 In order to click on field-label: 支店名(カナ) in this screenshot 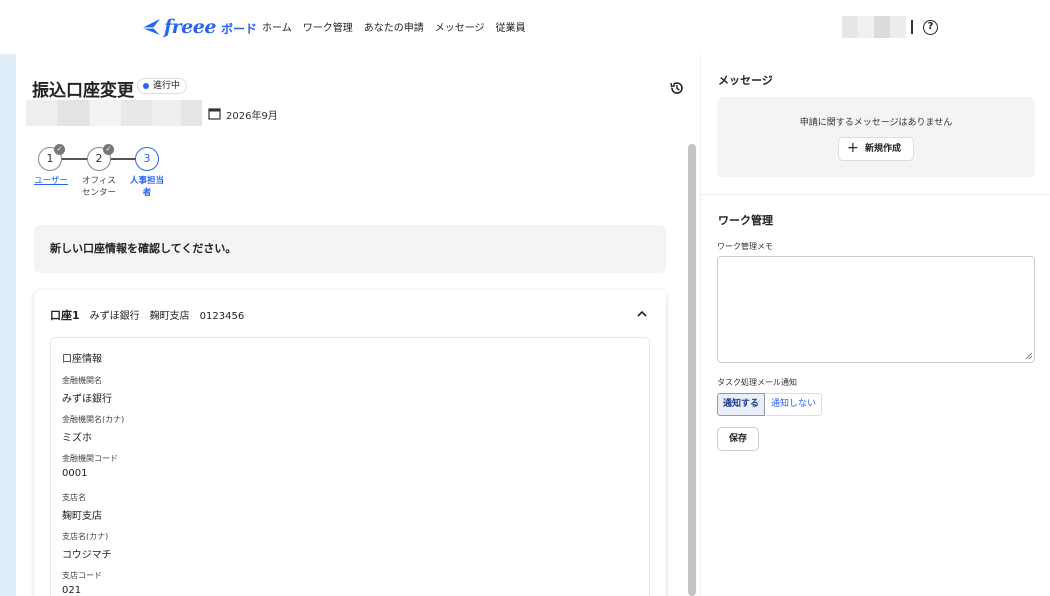, I will do `click(85, 536)`.